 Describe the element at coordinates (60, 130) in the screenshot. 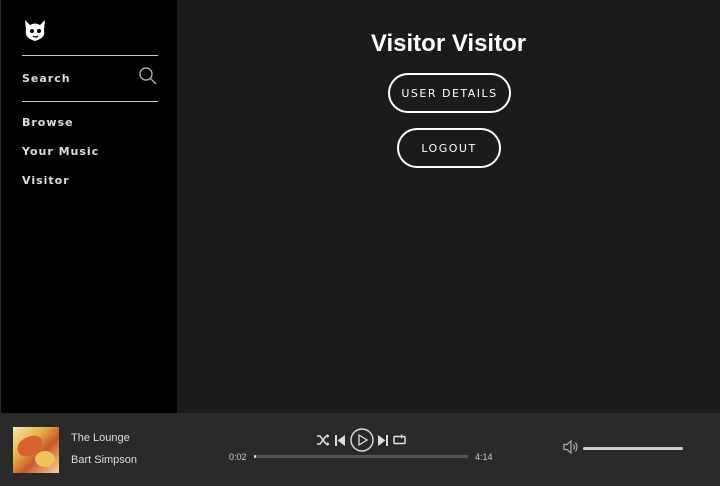

I see `sidebar-item-browse: Browse` at that location.